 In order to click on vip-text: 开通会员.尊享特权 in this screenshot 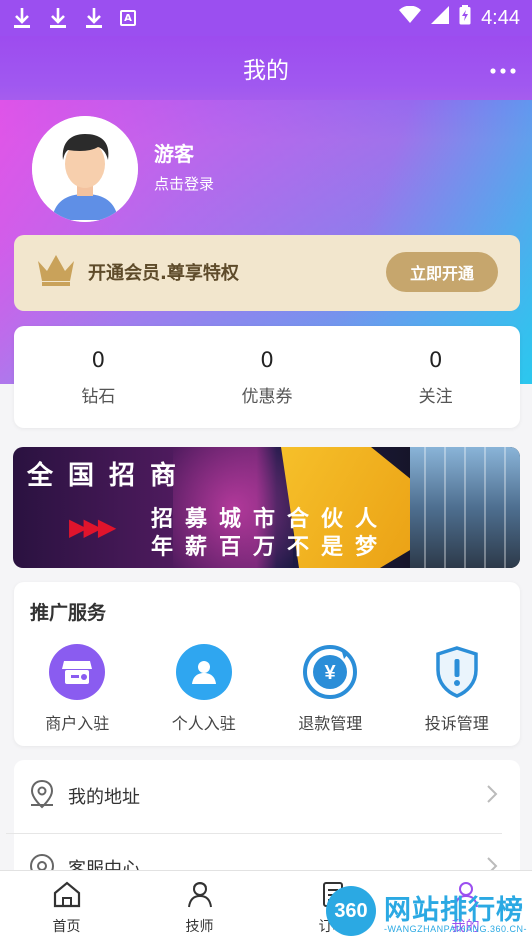, I will do `click(163, 273)`.